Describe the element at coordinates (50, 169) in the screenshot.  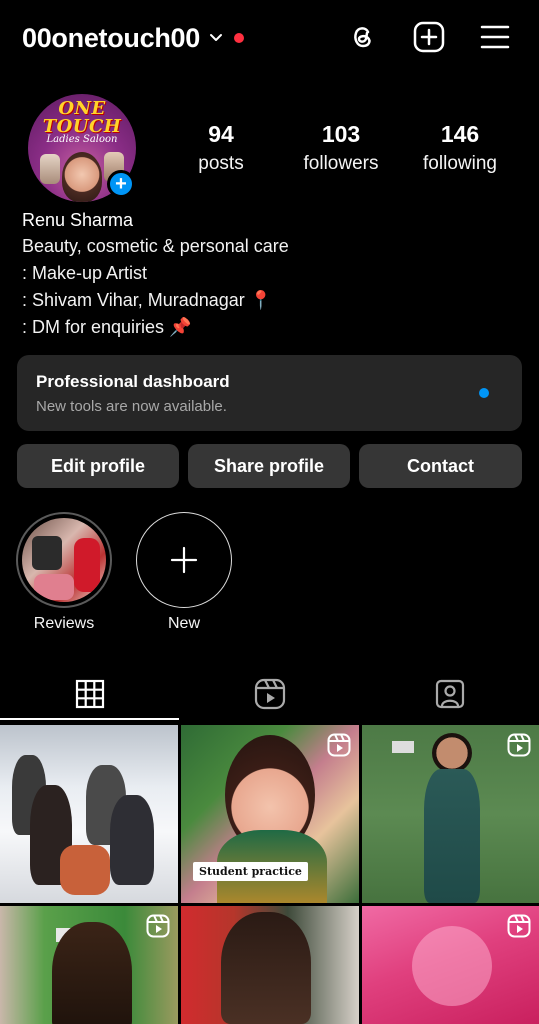
I see `avatar-photo-left` at that location.